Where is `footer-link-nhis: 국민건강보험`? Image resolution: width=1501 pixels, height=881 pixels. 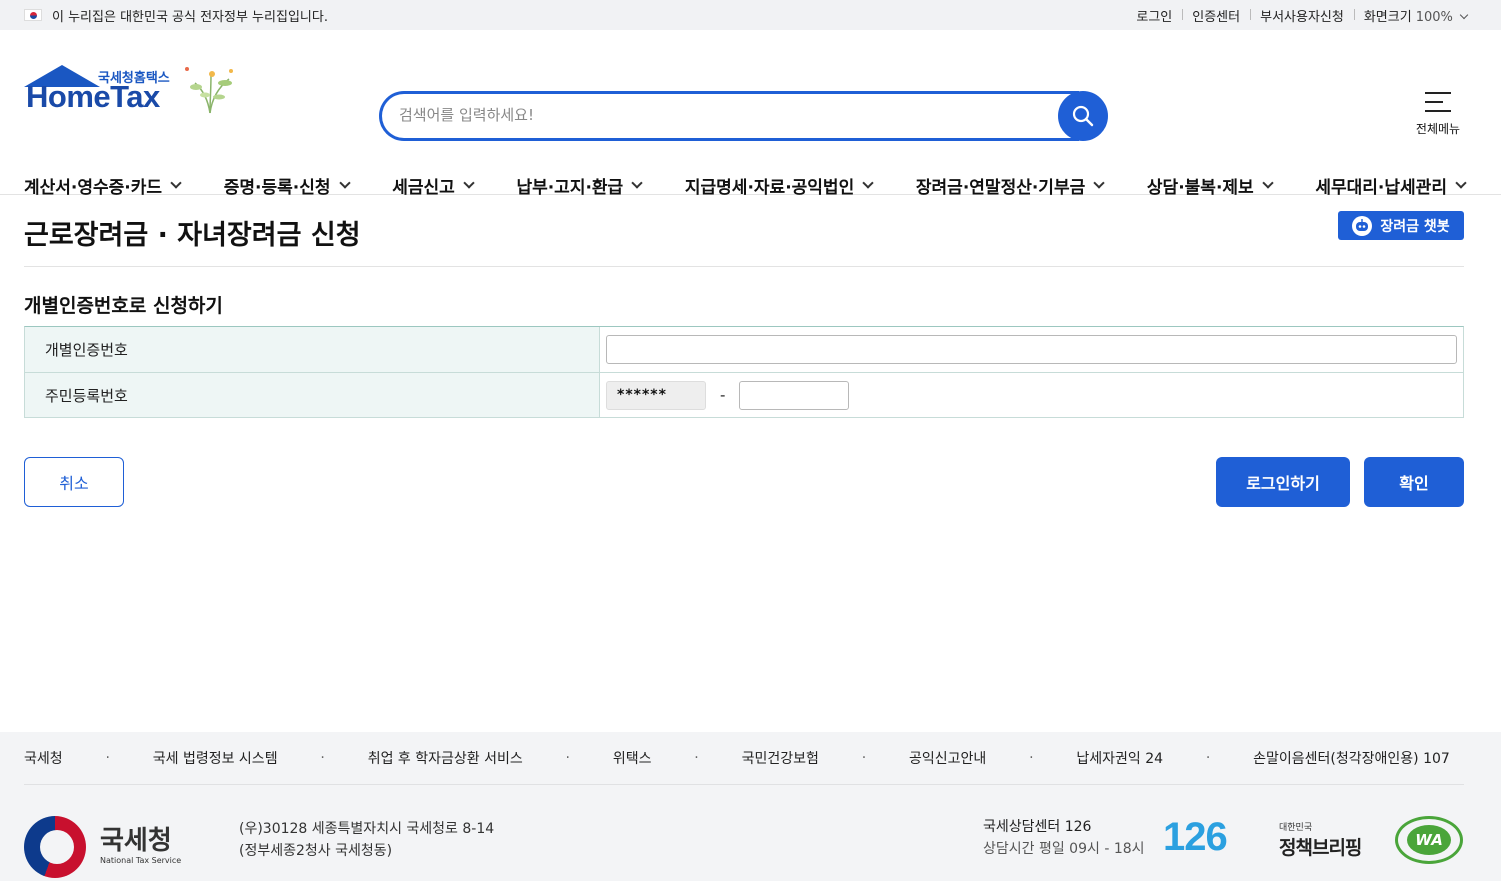 footer-link-nhis: 국민건강보험 is located at coordinates (780, 758).